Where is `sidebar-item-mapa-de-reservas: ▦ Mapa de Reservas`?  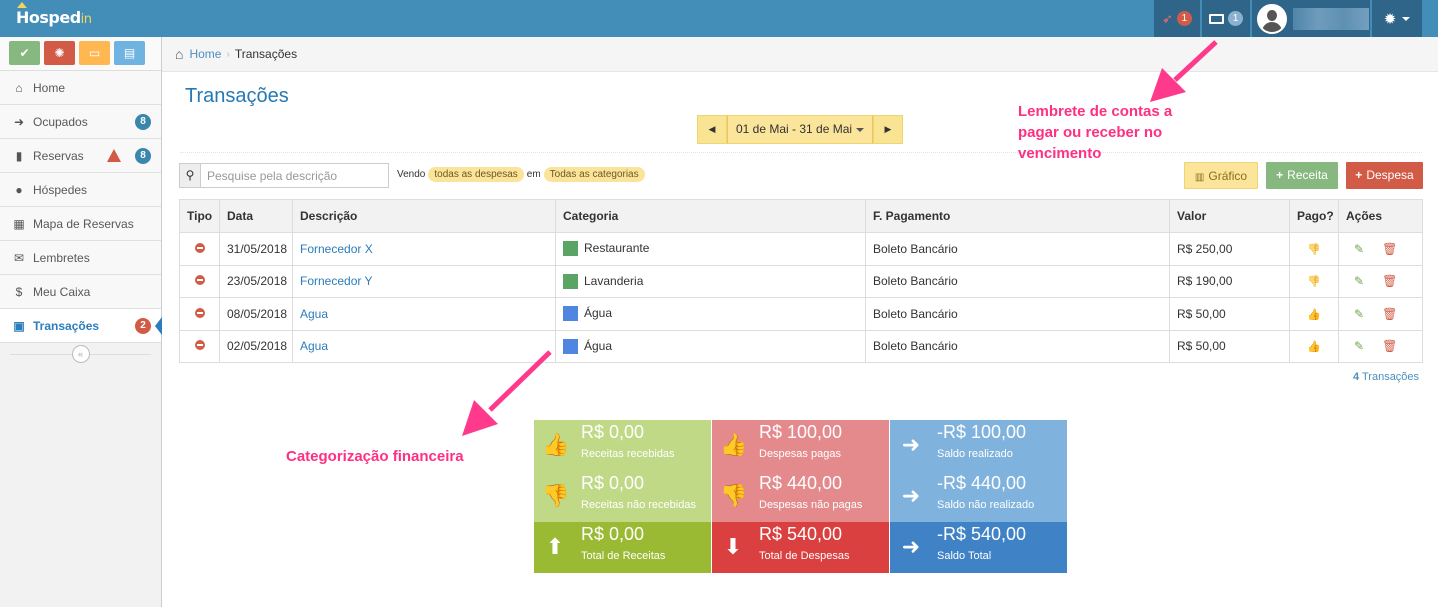 sidebar-item-mapa-de-reservas: ▦ Mapa de Reservas is located at coordinates (80, 224).